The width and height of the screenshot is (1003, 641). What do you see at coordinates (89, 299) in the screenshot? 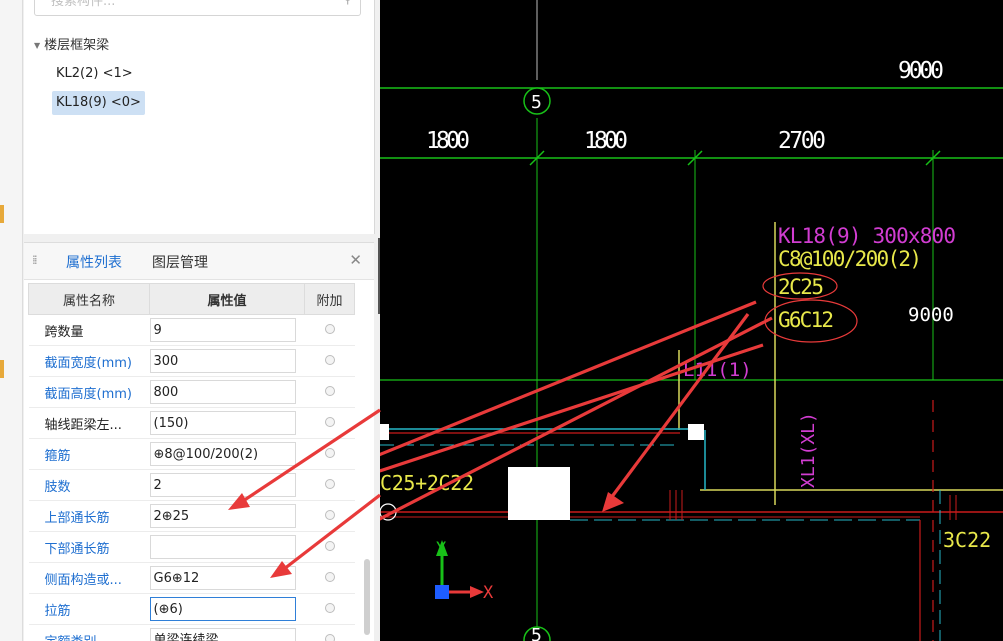
I see `column-header-name: 属性名称` at bounding box center [89, 299].